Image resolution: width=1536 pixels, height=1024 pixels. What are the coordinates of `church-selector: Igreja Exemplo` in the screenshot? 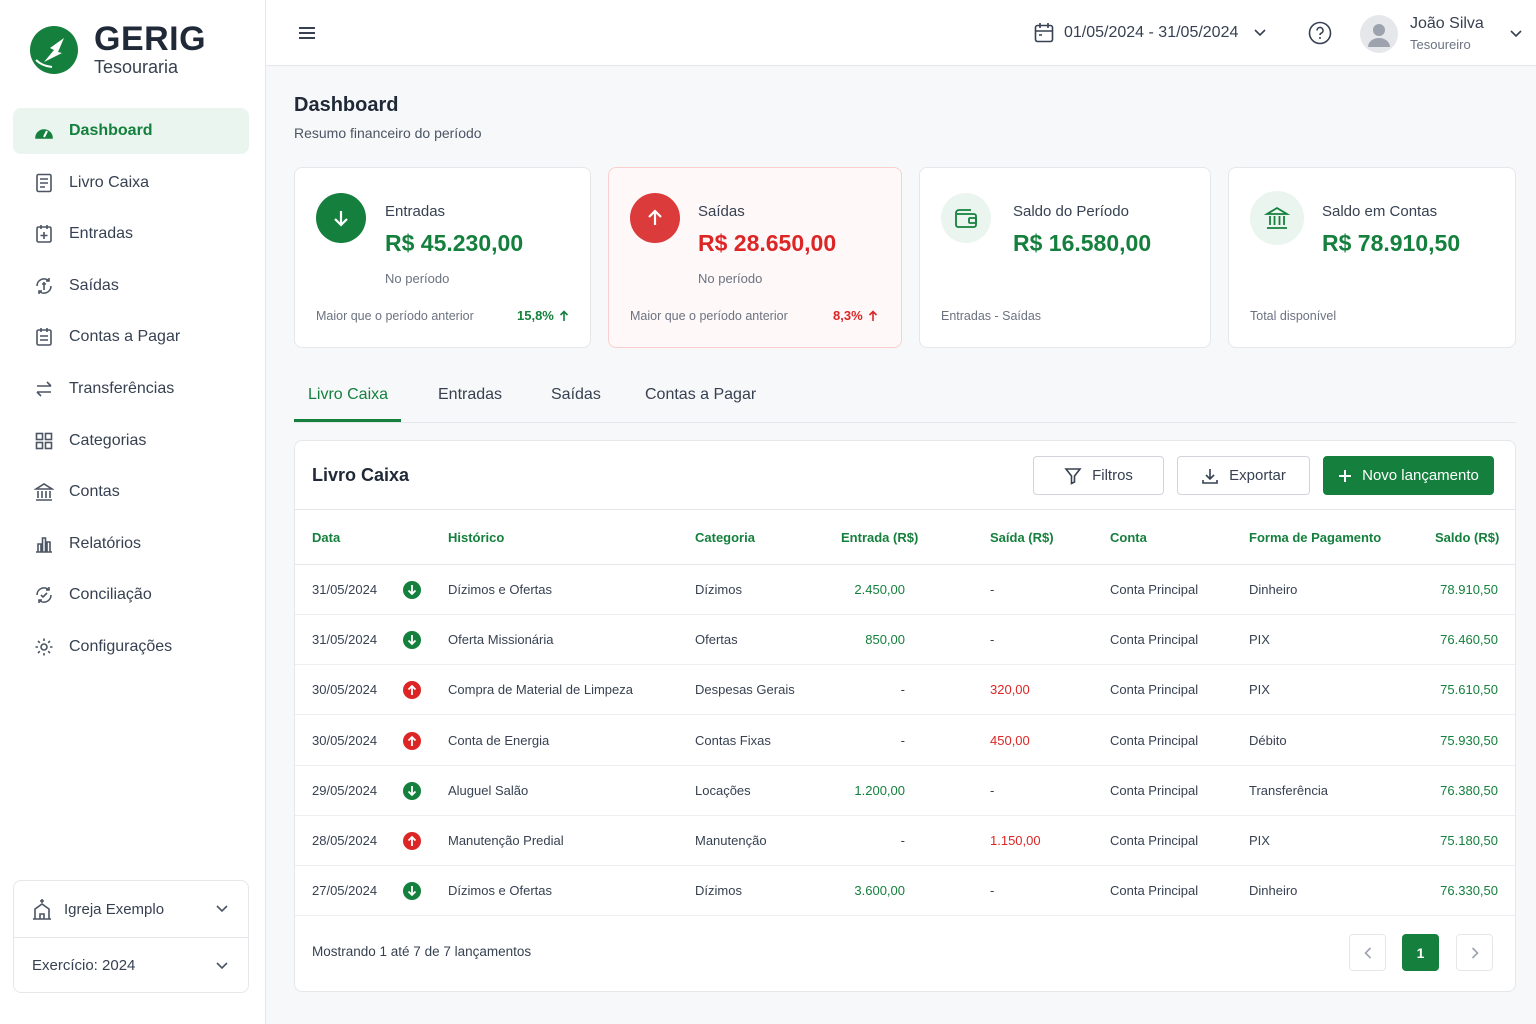 It's located at (131, 909).